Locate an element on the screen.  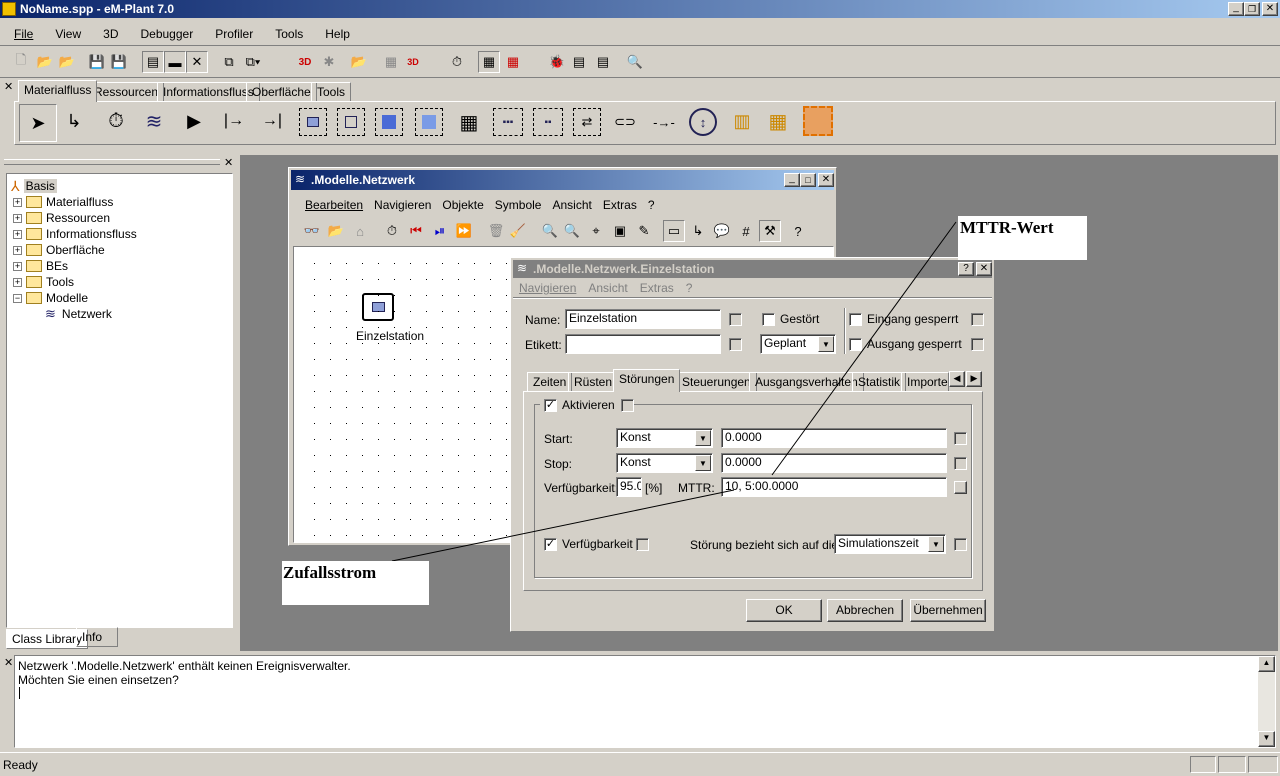
zufall-annotation: Zufallsstrom is located at coordinates (355, 583).